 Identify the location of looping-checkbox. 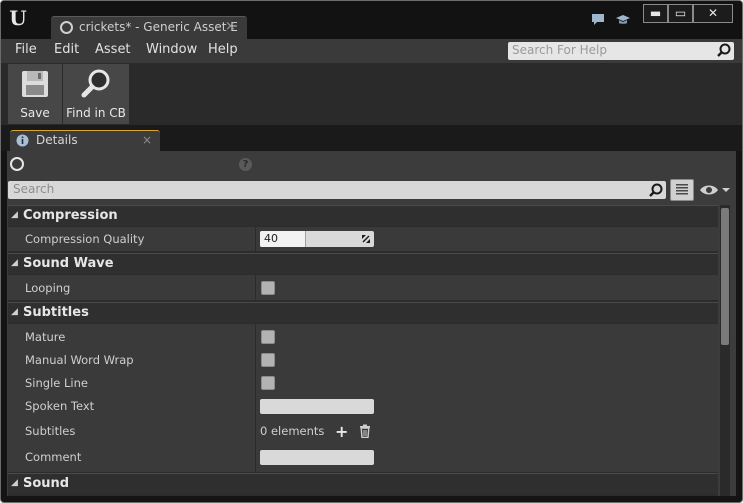
(268, 288).